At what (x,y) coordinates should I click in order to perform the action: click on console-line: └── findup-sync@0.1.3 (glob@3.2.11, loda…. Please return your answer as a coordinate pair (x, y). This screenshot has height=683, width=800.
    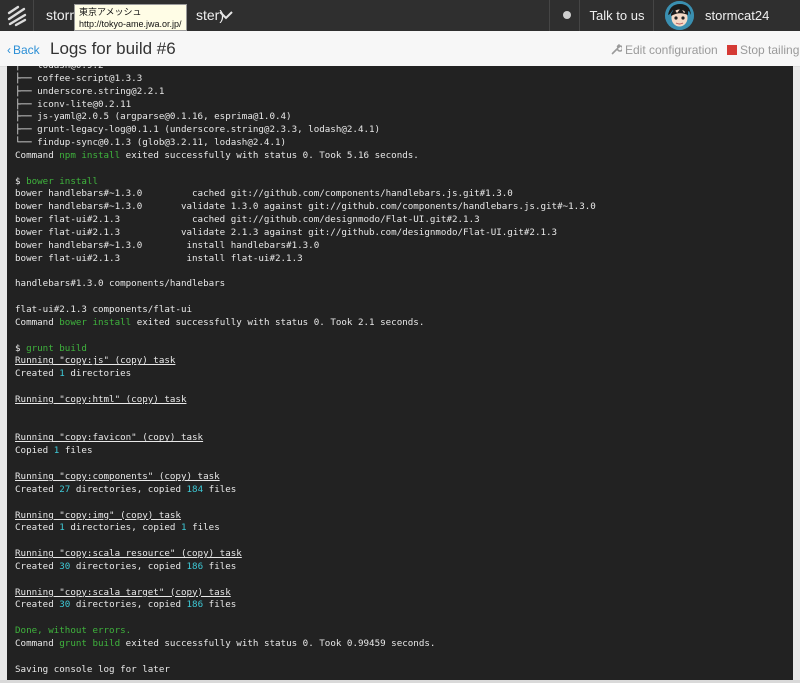
    Looking at the image, I should click on (305, 143).